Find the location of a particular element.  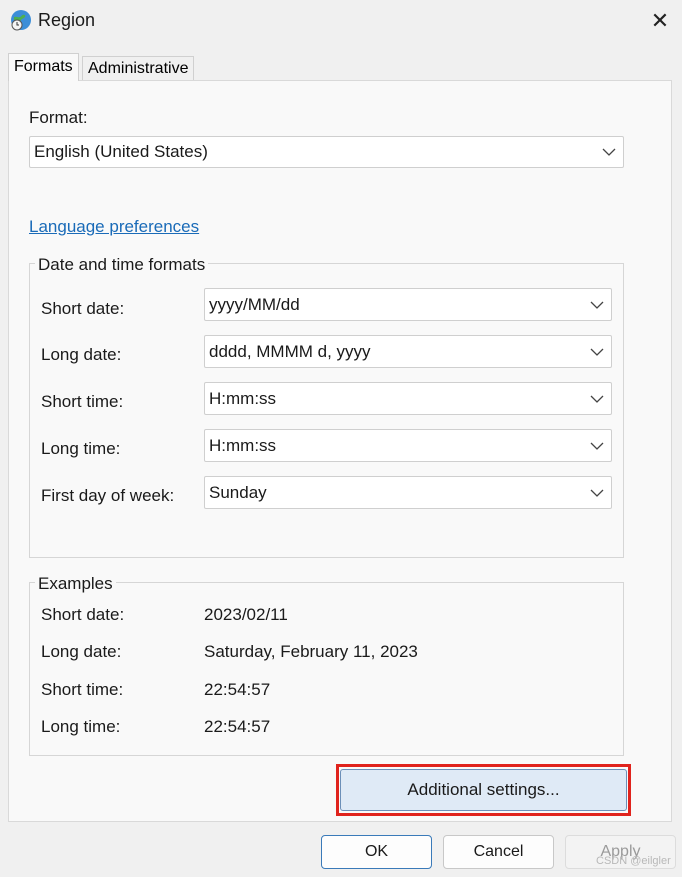

short-time-label: Short time: is located at coordinates (82, 401).